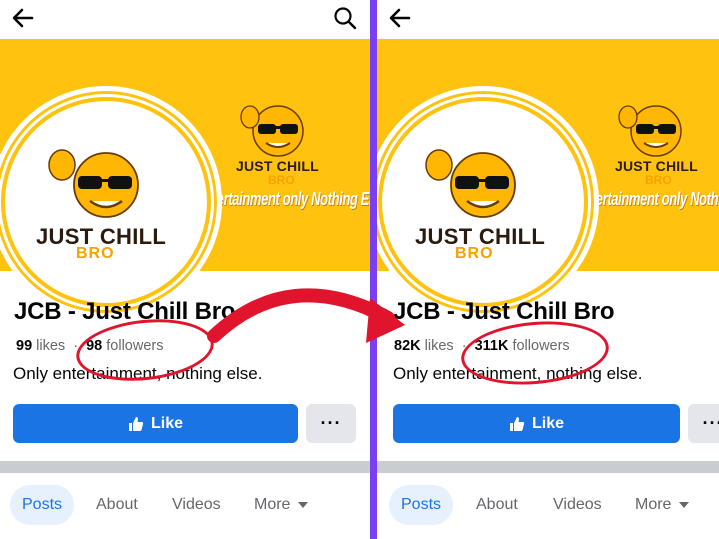  I want to click on likes-count: 82K, so click(407, 346).